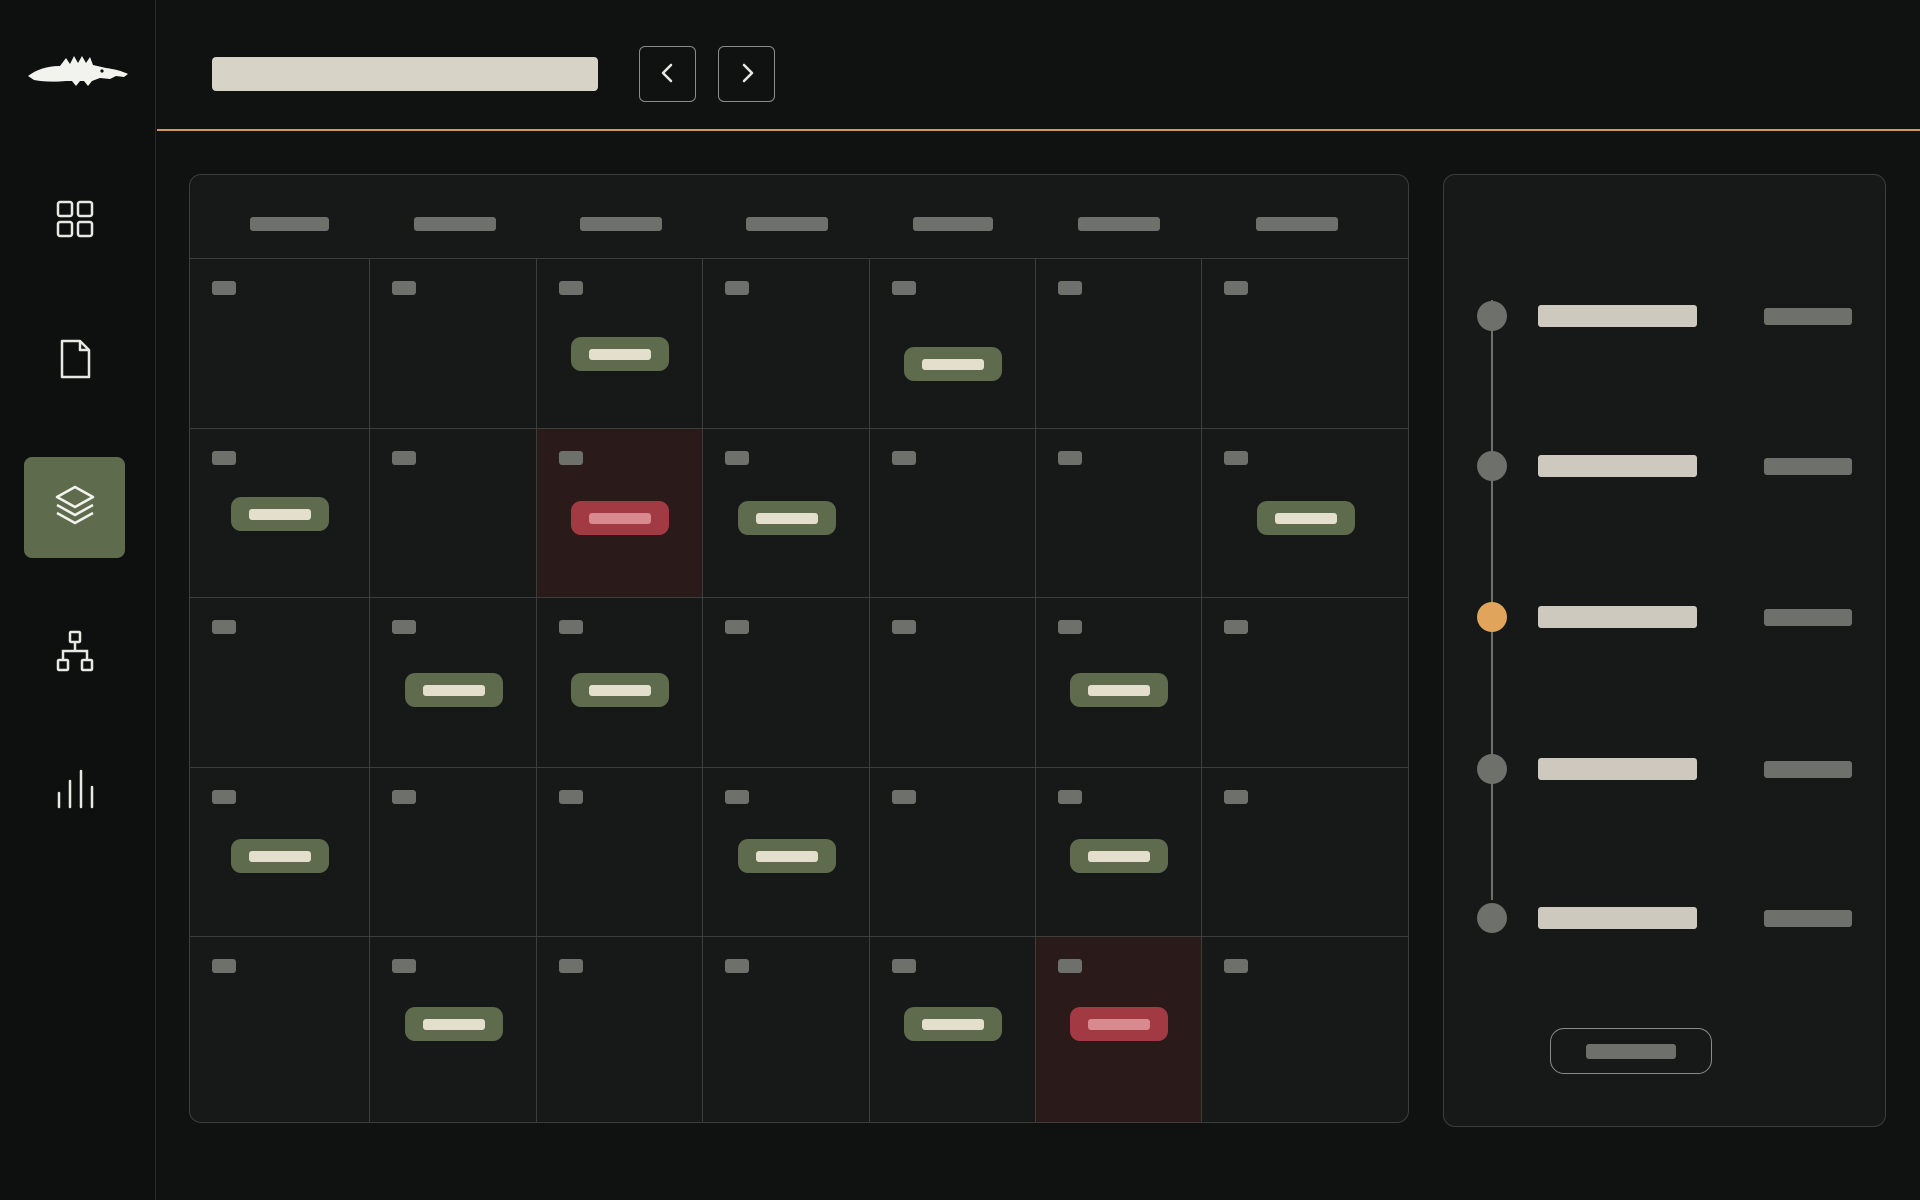 The height and width of the screenshot is (1200, 1920). I want to click on timeline-line, so click(1492, 600).